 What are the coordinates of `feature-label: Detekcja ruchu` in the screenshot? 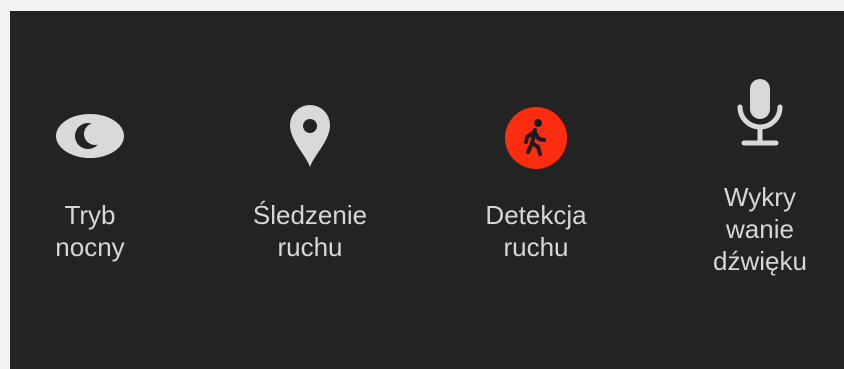 It's located at (536, 231).